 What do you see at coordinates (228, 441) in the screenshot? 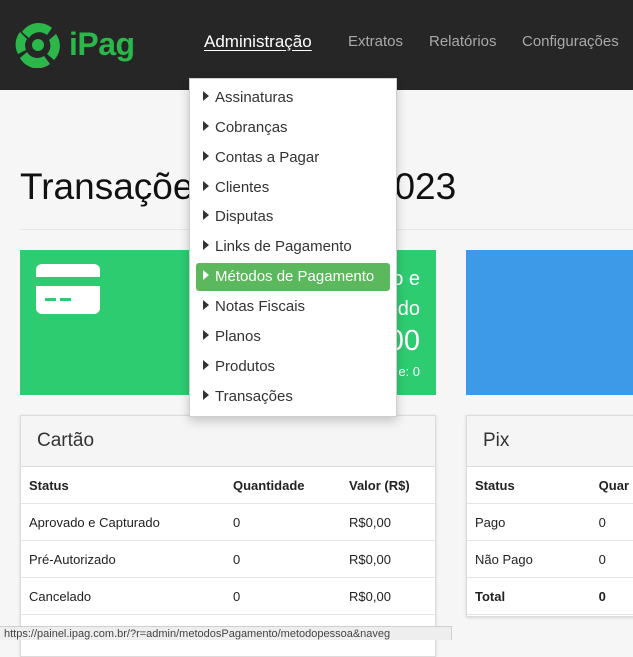
I see `card-panel-header: Cartão` at bounding box center [228, 441].